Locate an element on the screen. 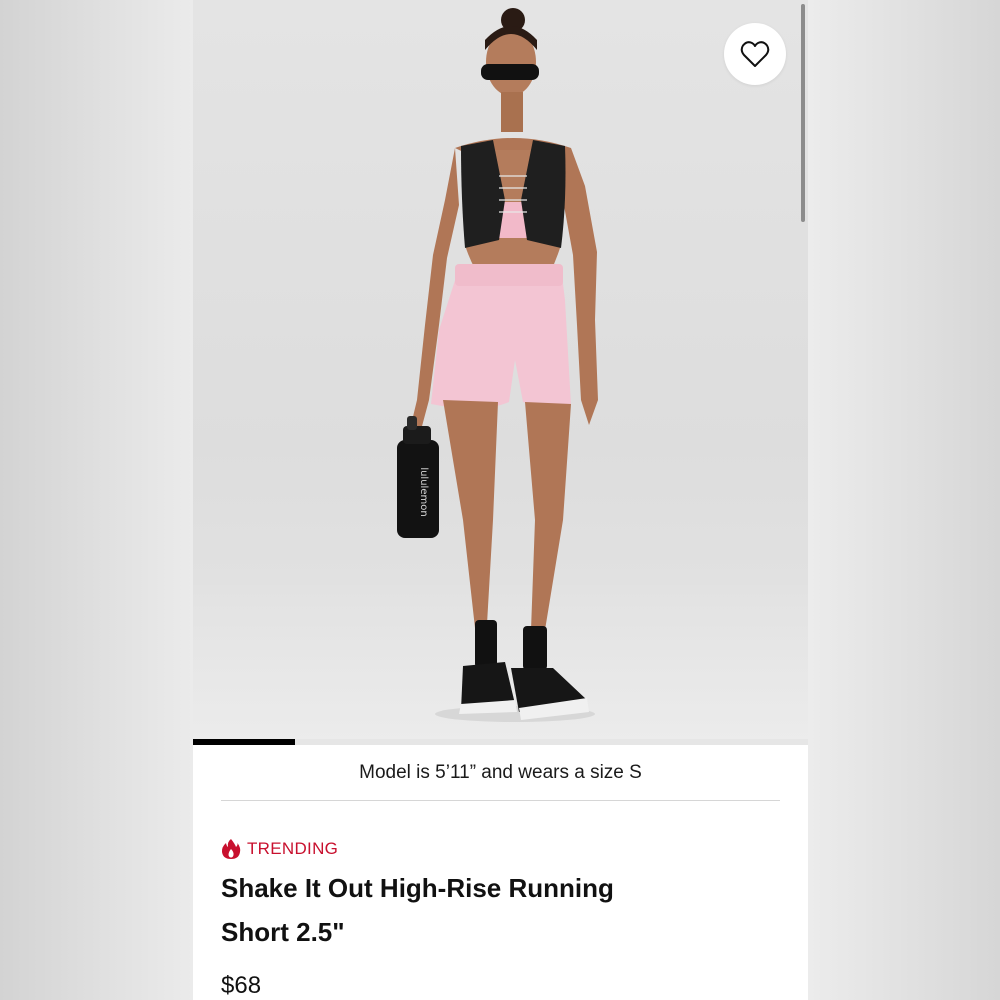  gallery-progress-bar is located at coordinates (500, 742).